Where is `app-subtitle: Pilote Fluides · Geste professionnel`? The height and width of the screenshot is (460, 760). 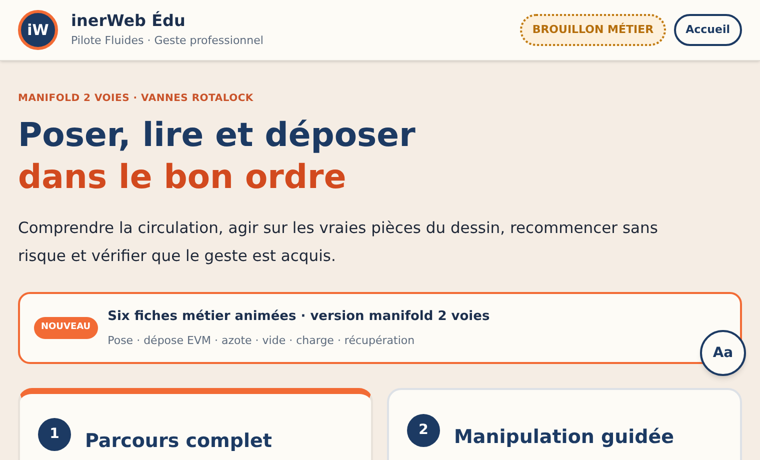
app-subtitle: Pilote Fluides · Geste professionnel is located at coordinates (167, 40).